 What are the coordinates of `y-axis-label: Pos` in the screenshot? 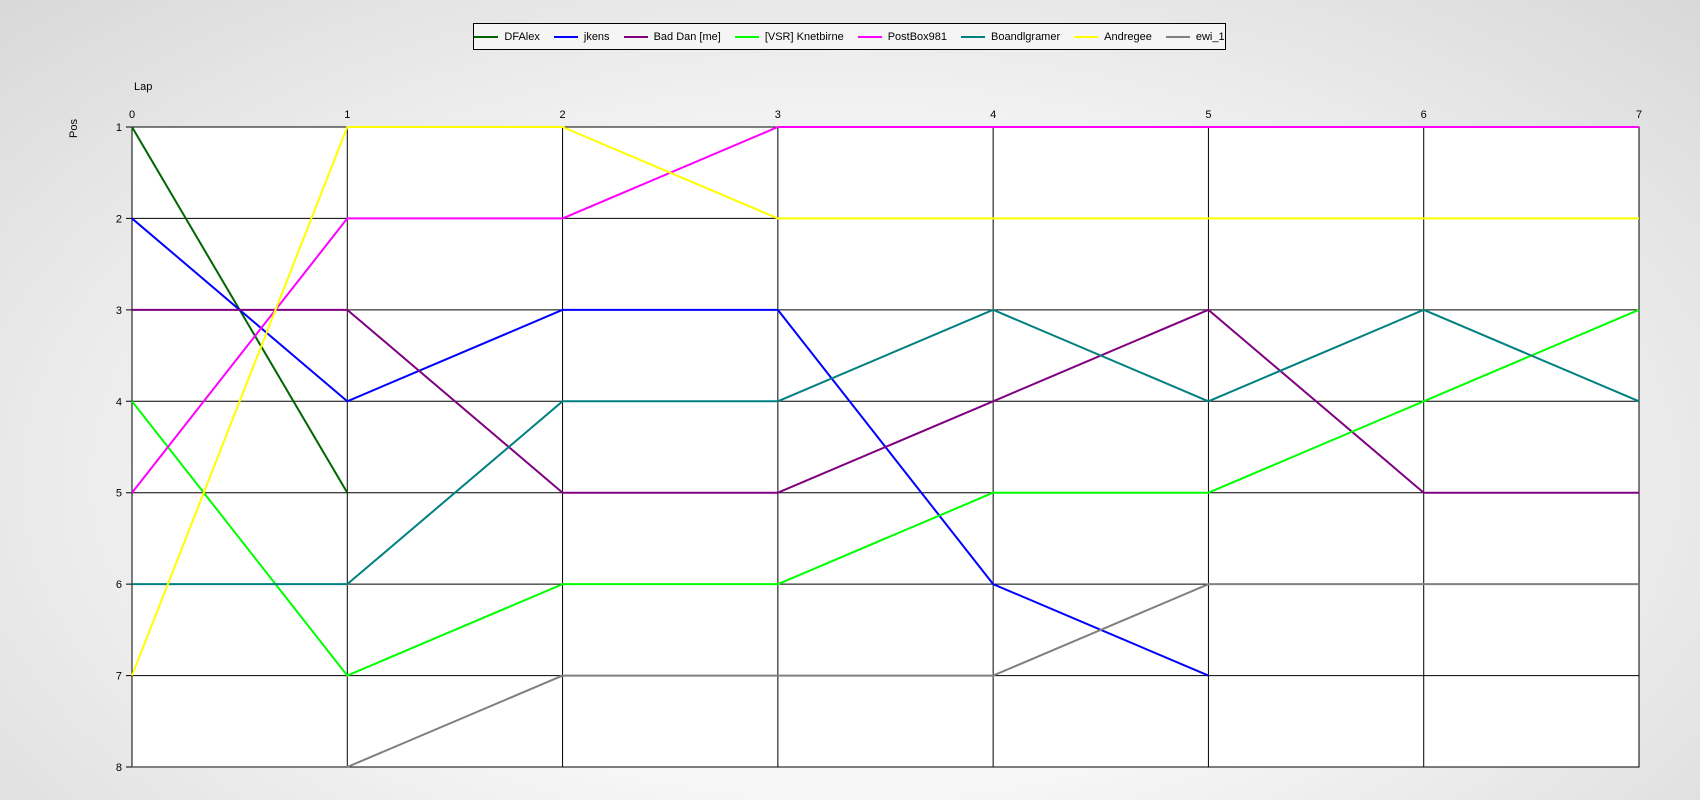 It's located at (74, 128).